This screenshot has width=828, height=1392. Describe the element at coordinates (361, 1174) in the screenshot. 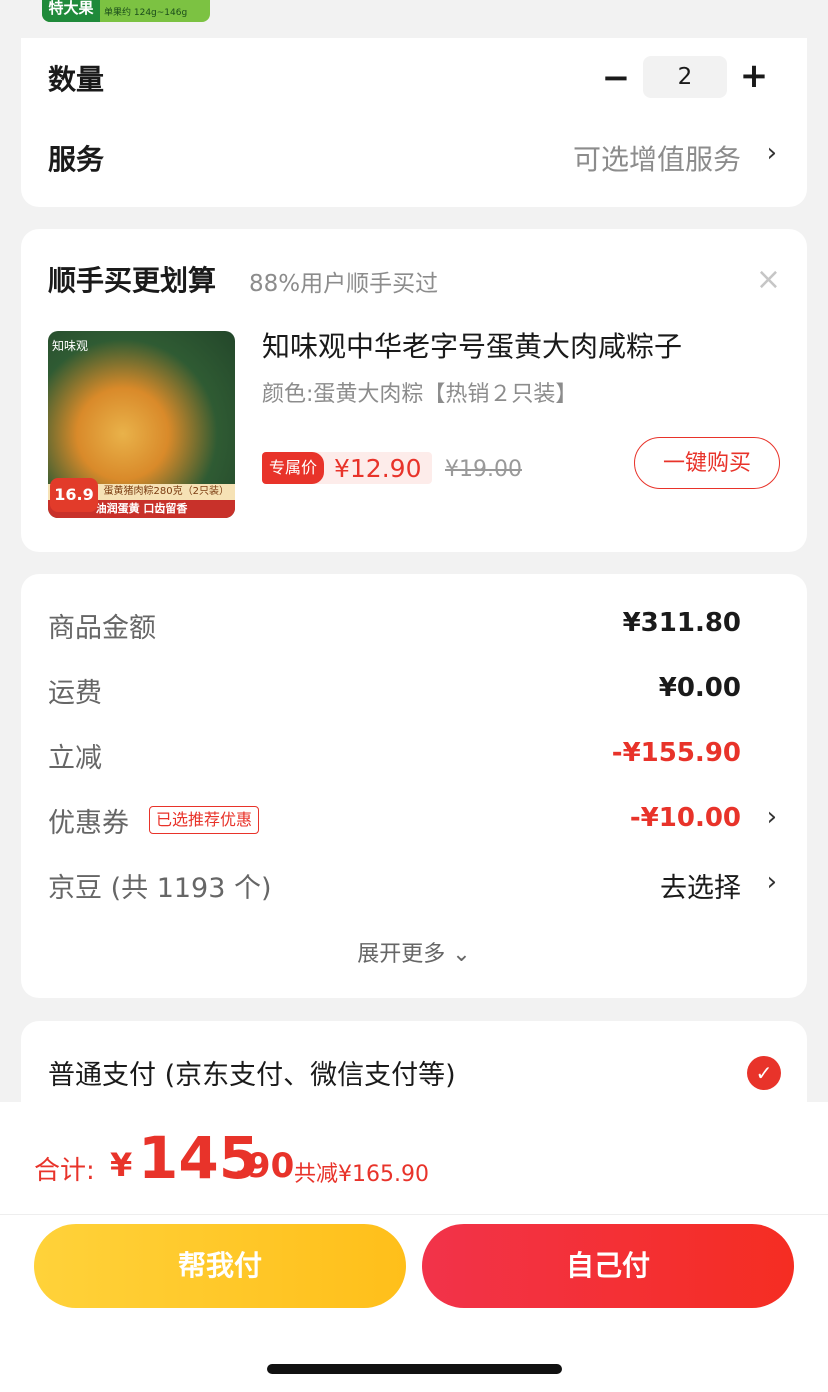

I see `total-saved: 共减¥165.90` at that location.